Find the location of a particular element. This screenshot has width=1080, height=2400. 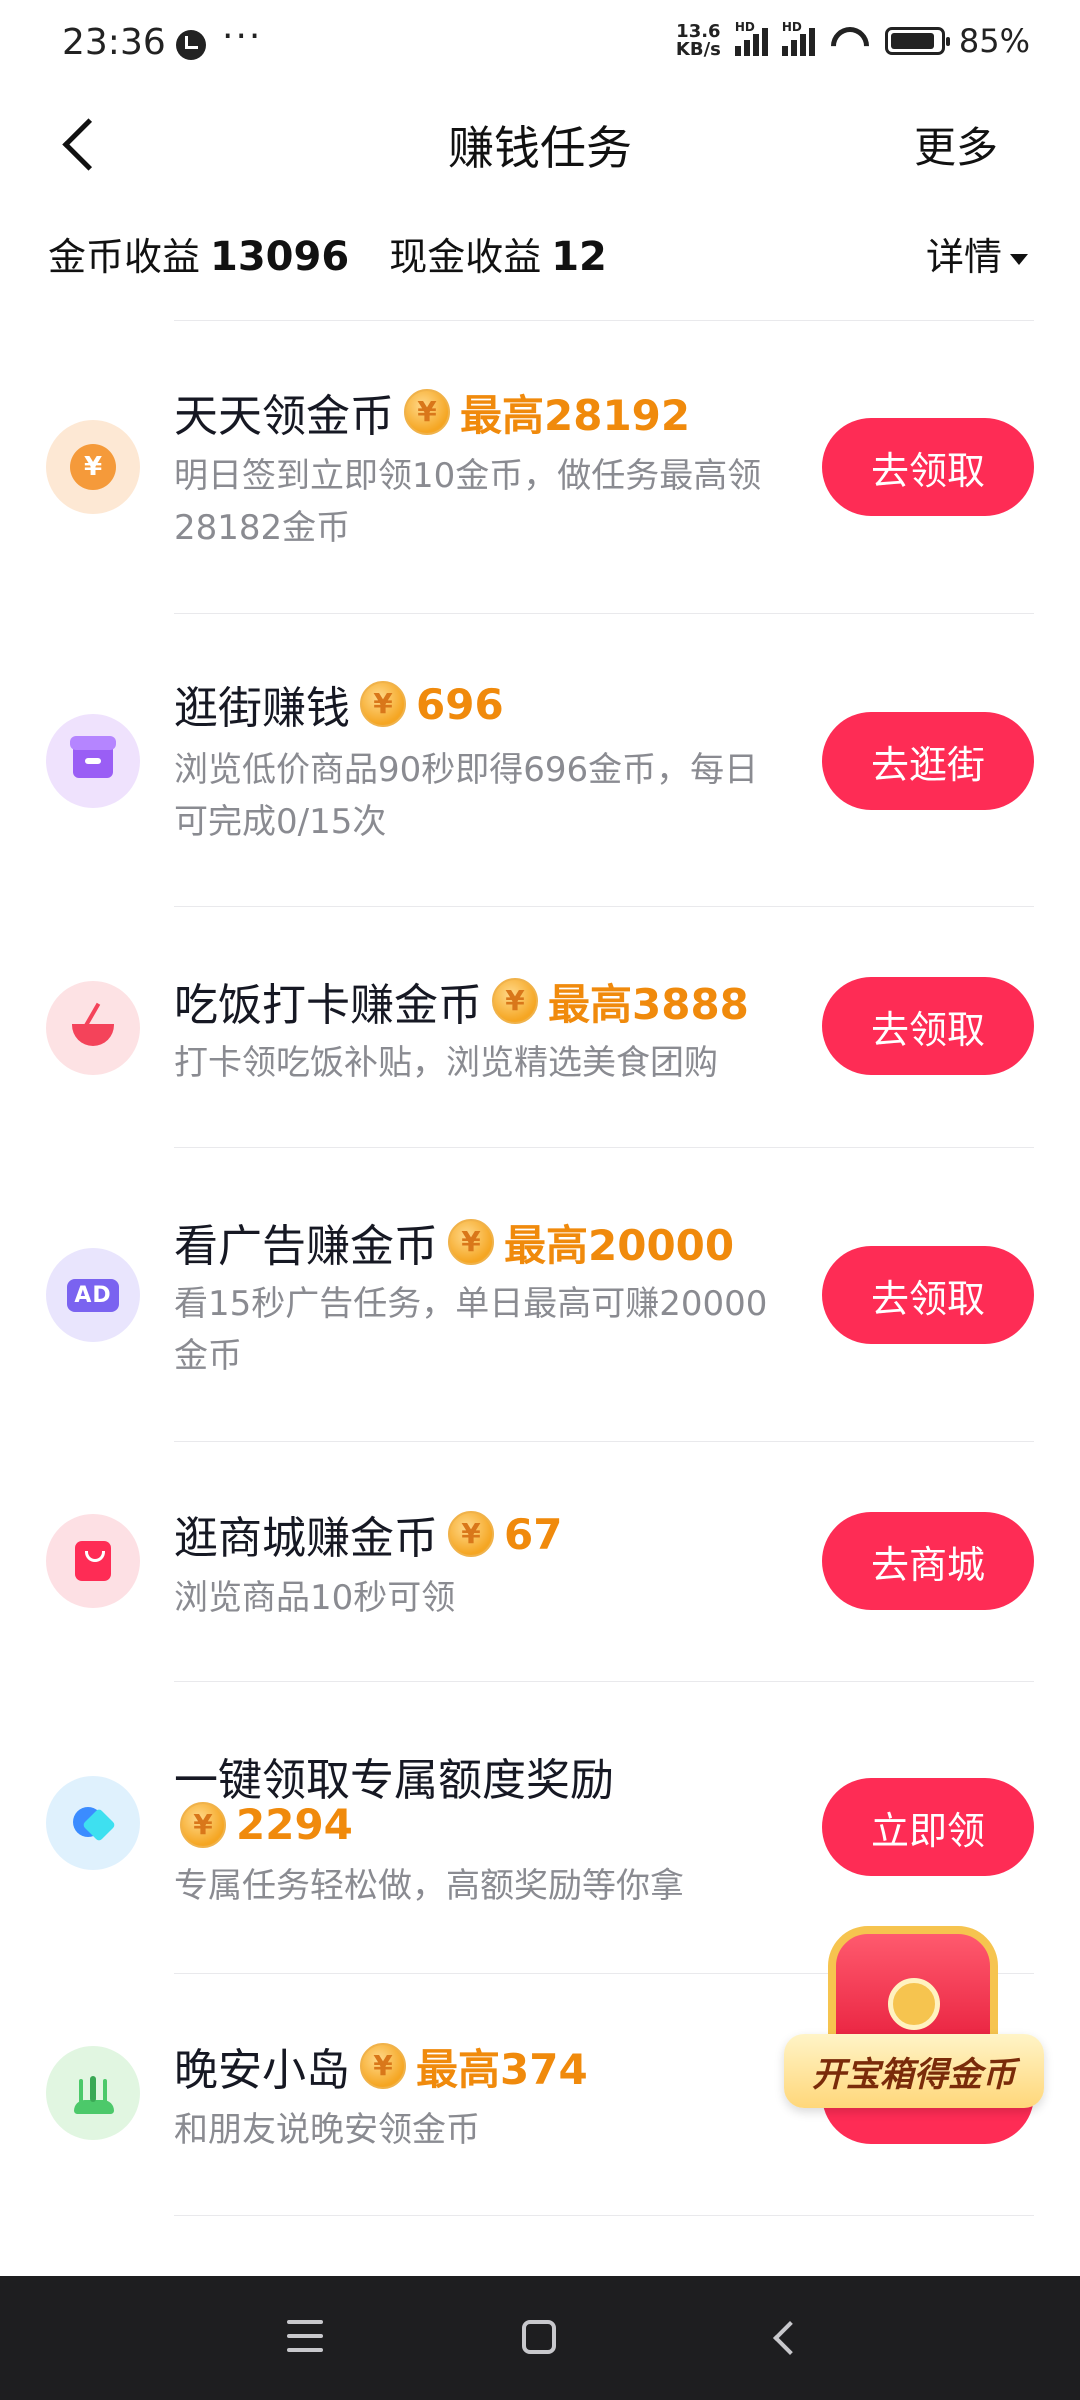

task-title-line: 逛街赚钱 696 is located at coordinates (339, 704).